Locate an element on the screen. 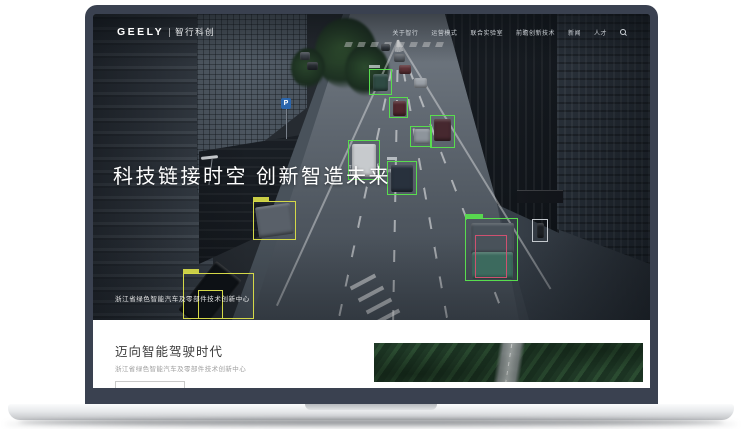 This screenshot has width=742, height=429. laptop-base is located at coordinates (371, 412).